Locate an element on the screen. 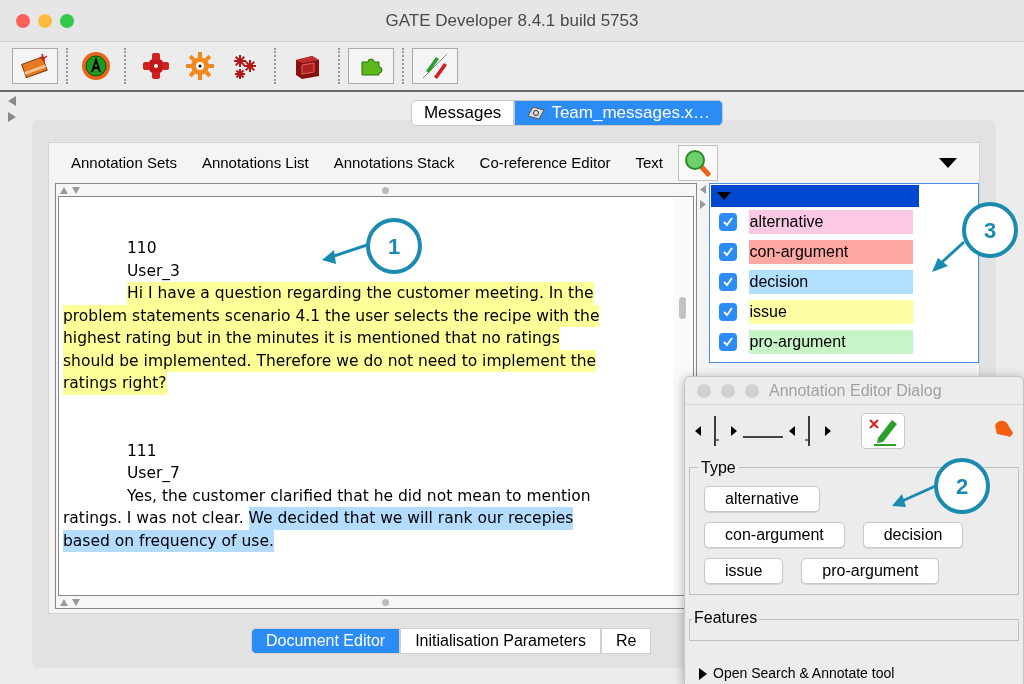  cog-icon is located at coordinates (200, 66).